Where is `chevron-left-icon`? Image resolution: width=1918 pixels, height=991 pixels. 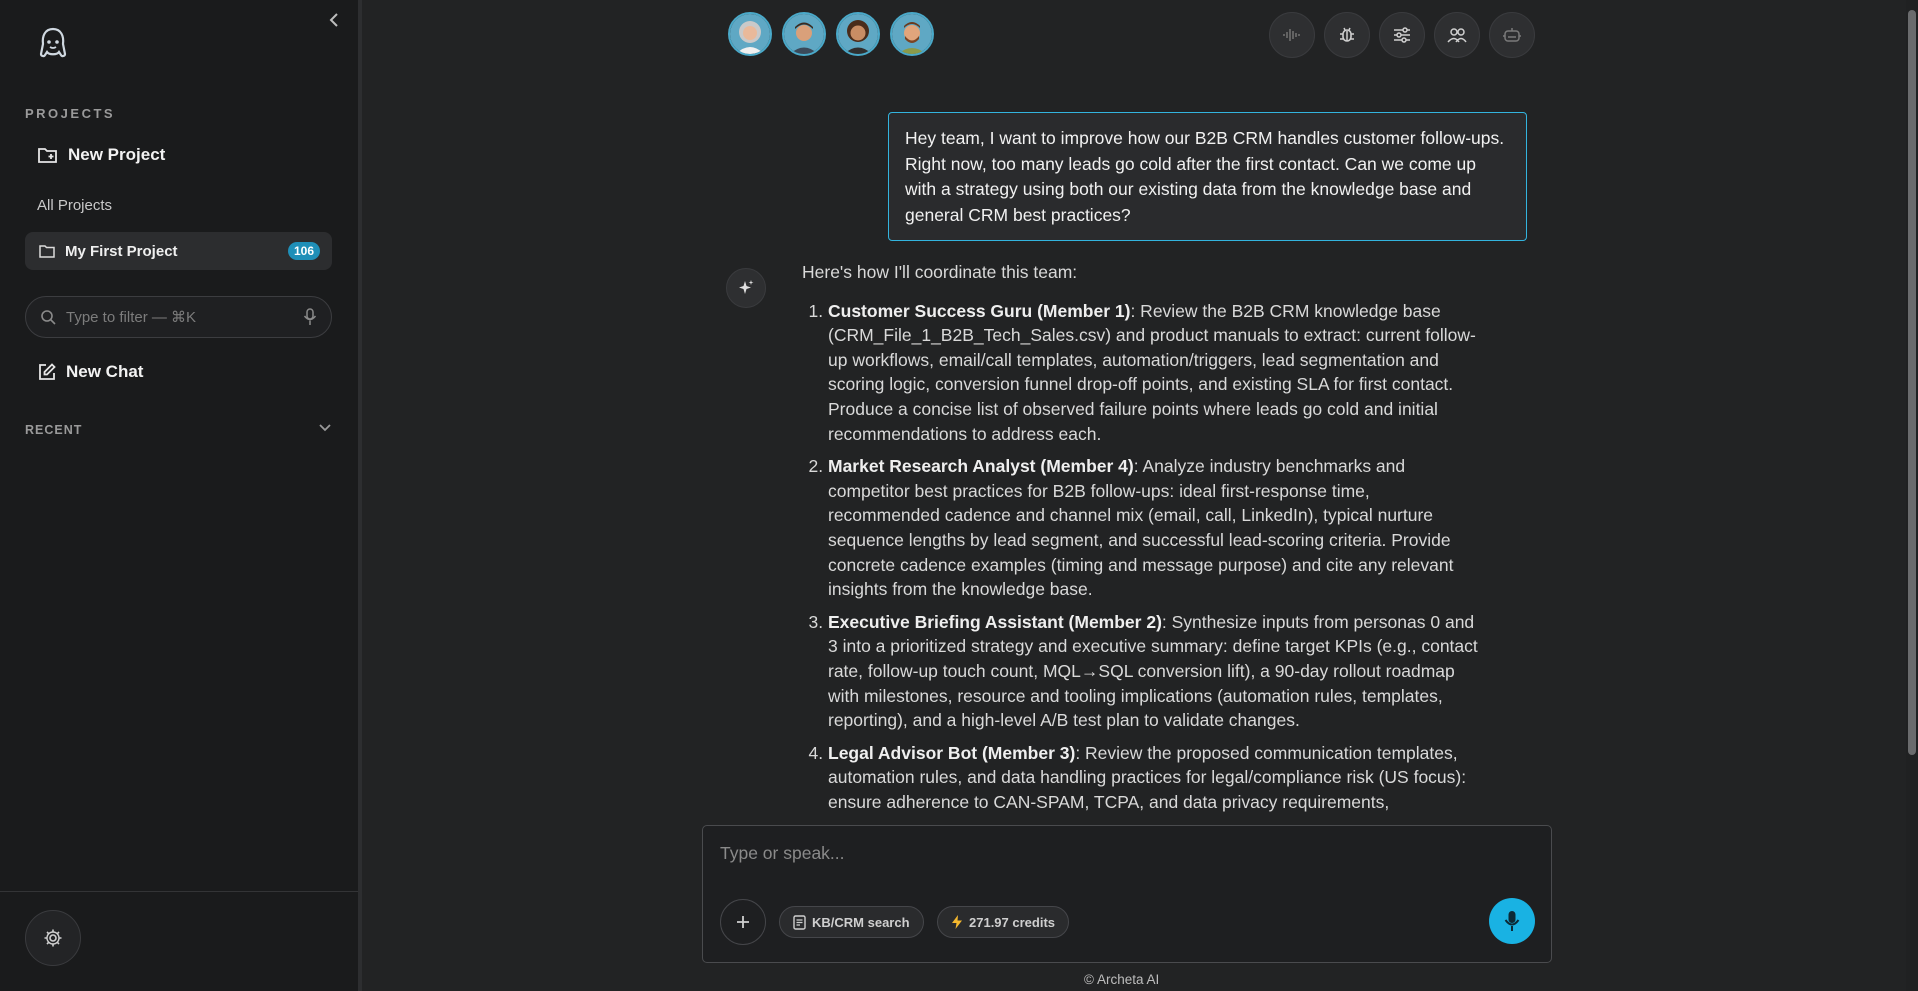
chevron-left-icon is located at coordinates (333, 20).